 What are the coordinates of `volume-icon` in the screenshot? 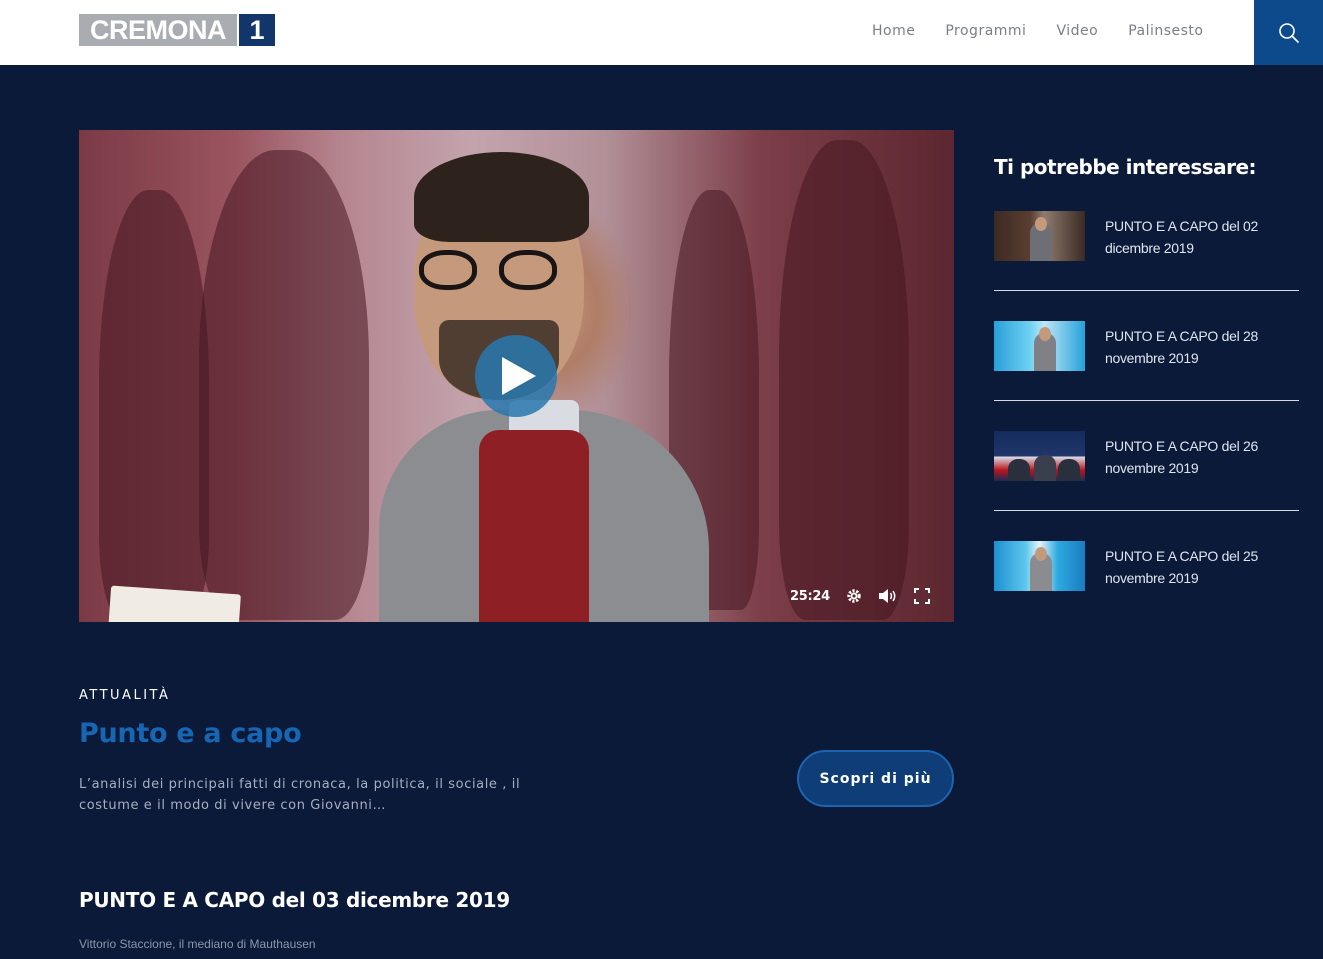 It's located at (887, 596).